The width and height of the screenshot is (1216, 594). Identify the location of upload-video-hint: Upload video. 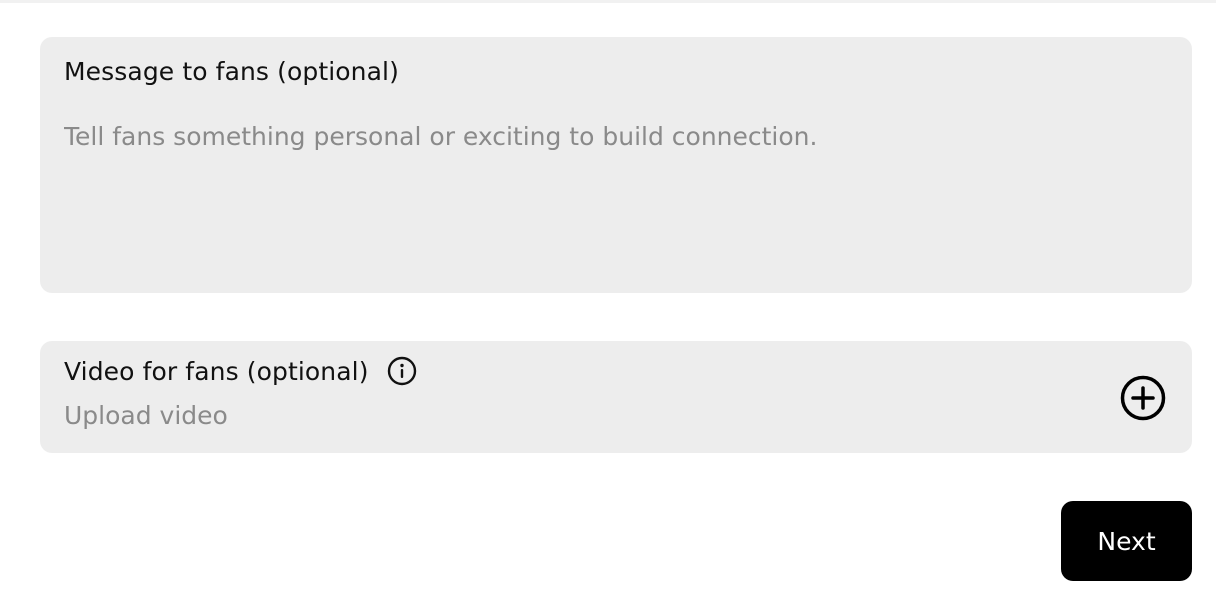
(146, 415).